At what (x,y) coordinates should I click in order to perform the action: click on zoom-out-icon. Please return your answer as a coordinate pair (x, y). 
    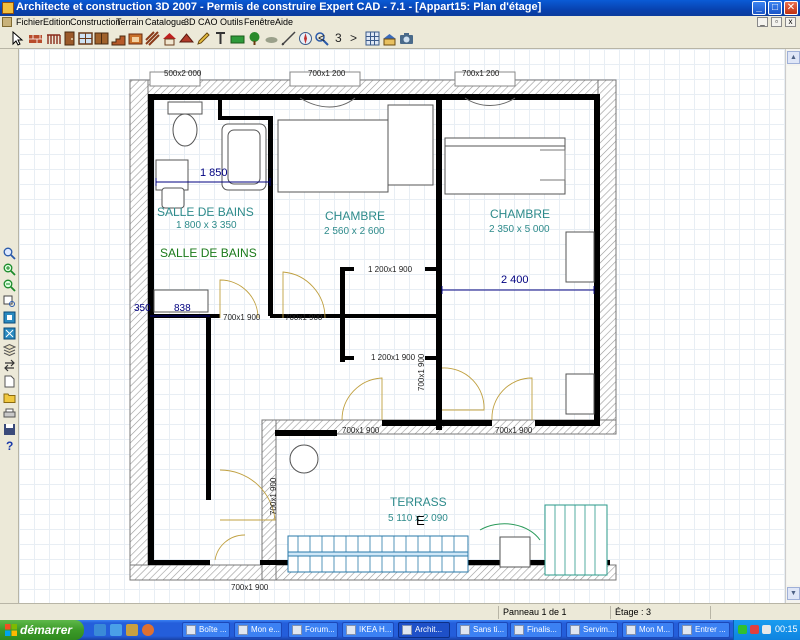
    Looking at the image, I should click on (9, 285).